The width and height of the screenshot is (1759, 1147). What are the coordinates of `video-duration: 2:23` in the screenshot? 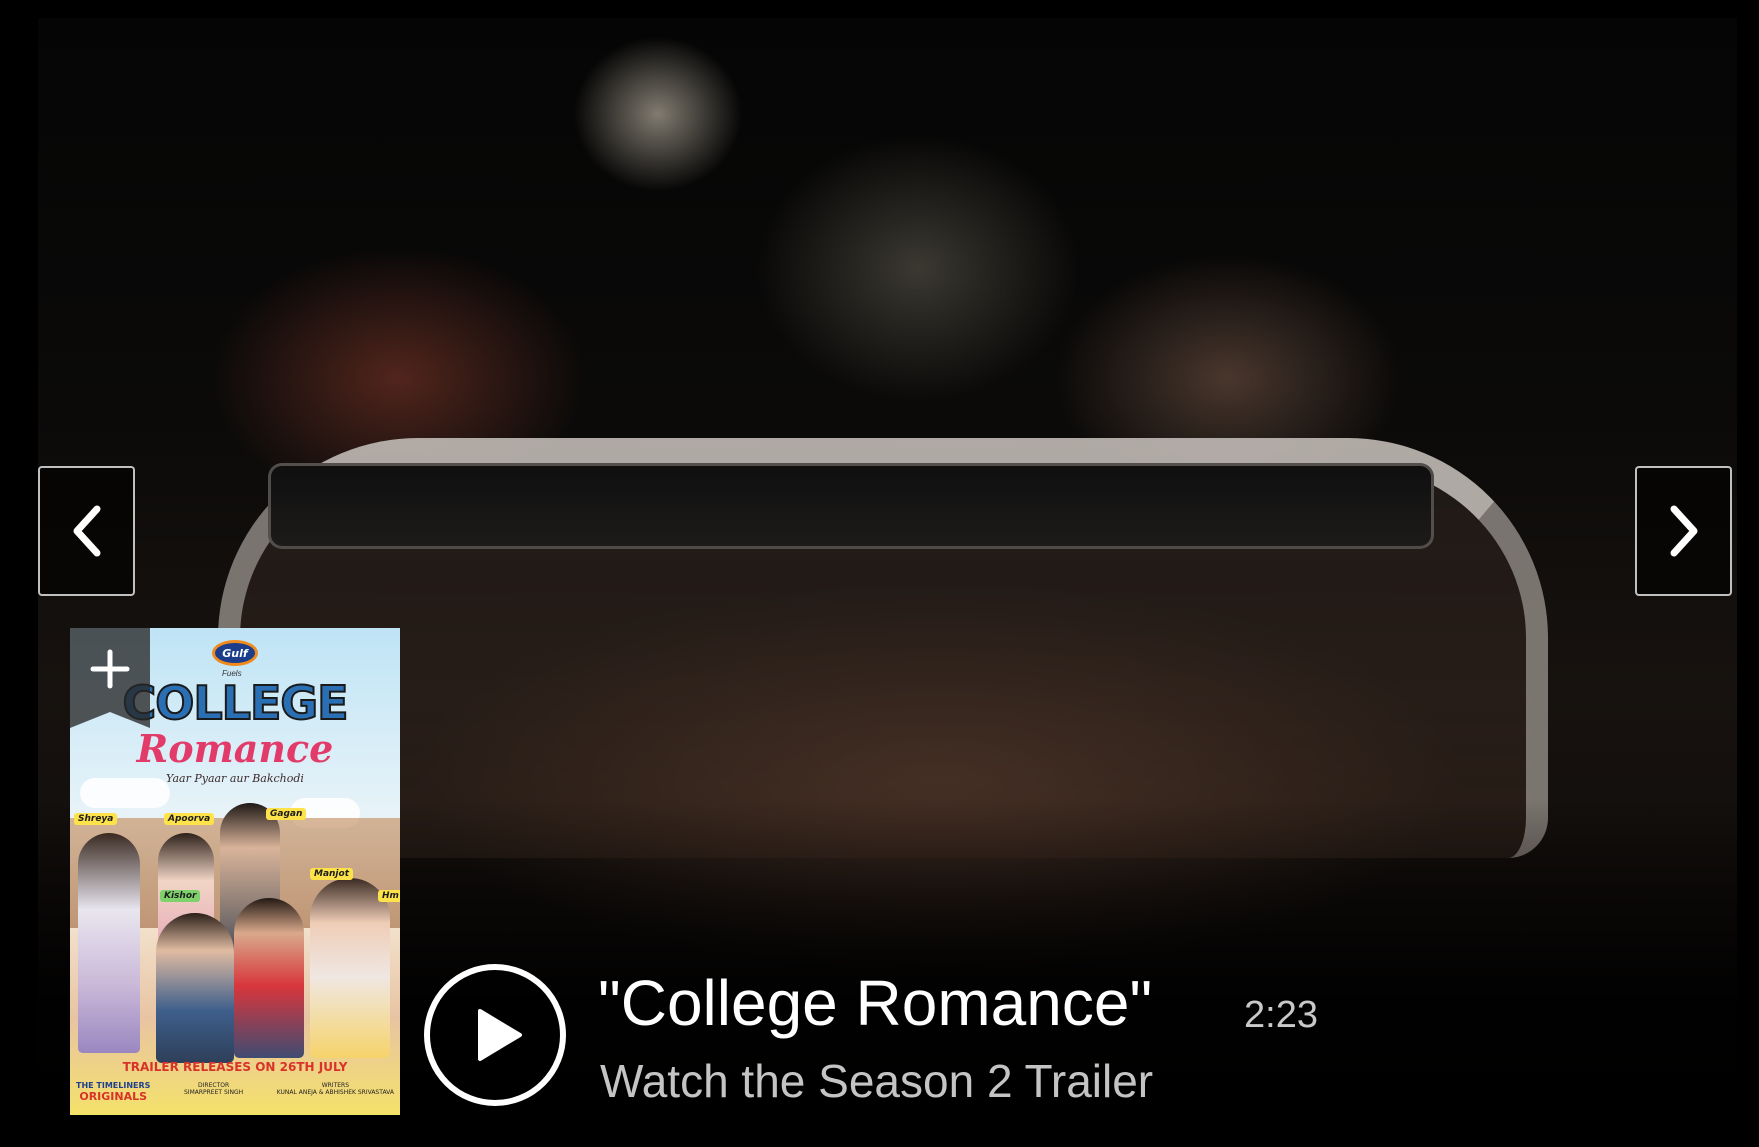 It's located at (1281, 1015).